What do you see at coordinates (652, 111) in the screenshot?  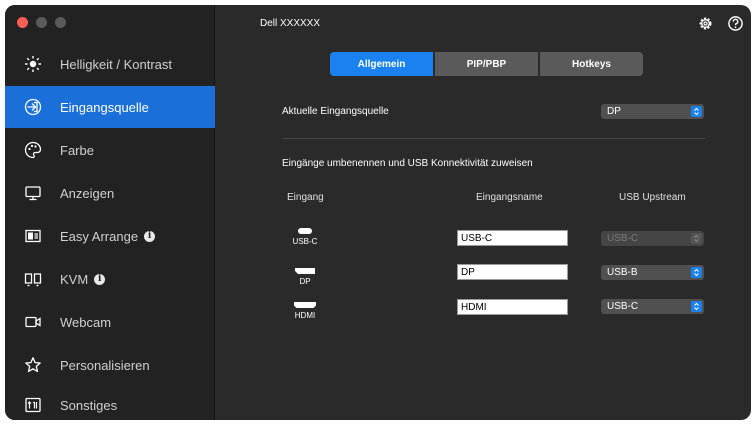 I see `current-source-select: DP` at bounding box center [652, 111].